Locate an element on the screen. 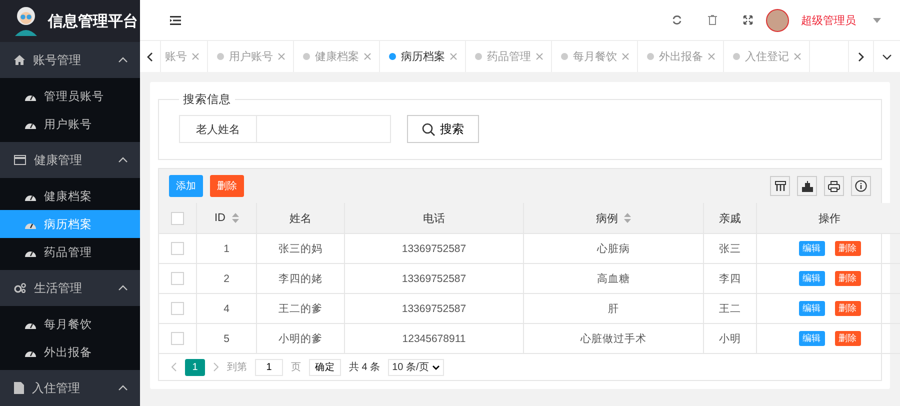 This screenshot has height=406, width=900. table-cell: 肝 is located at coordinates (613, 308).